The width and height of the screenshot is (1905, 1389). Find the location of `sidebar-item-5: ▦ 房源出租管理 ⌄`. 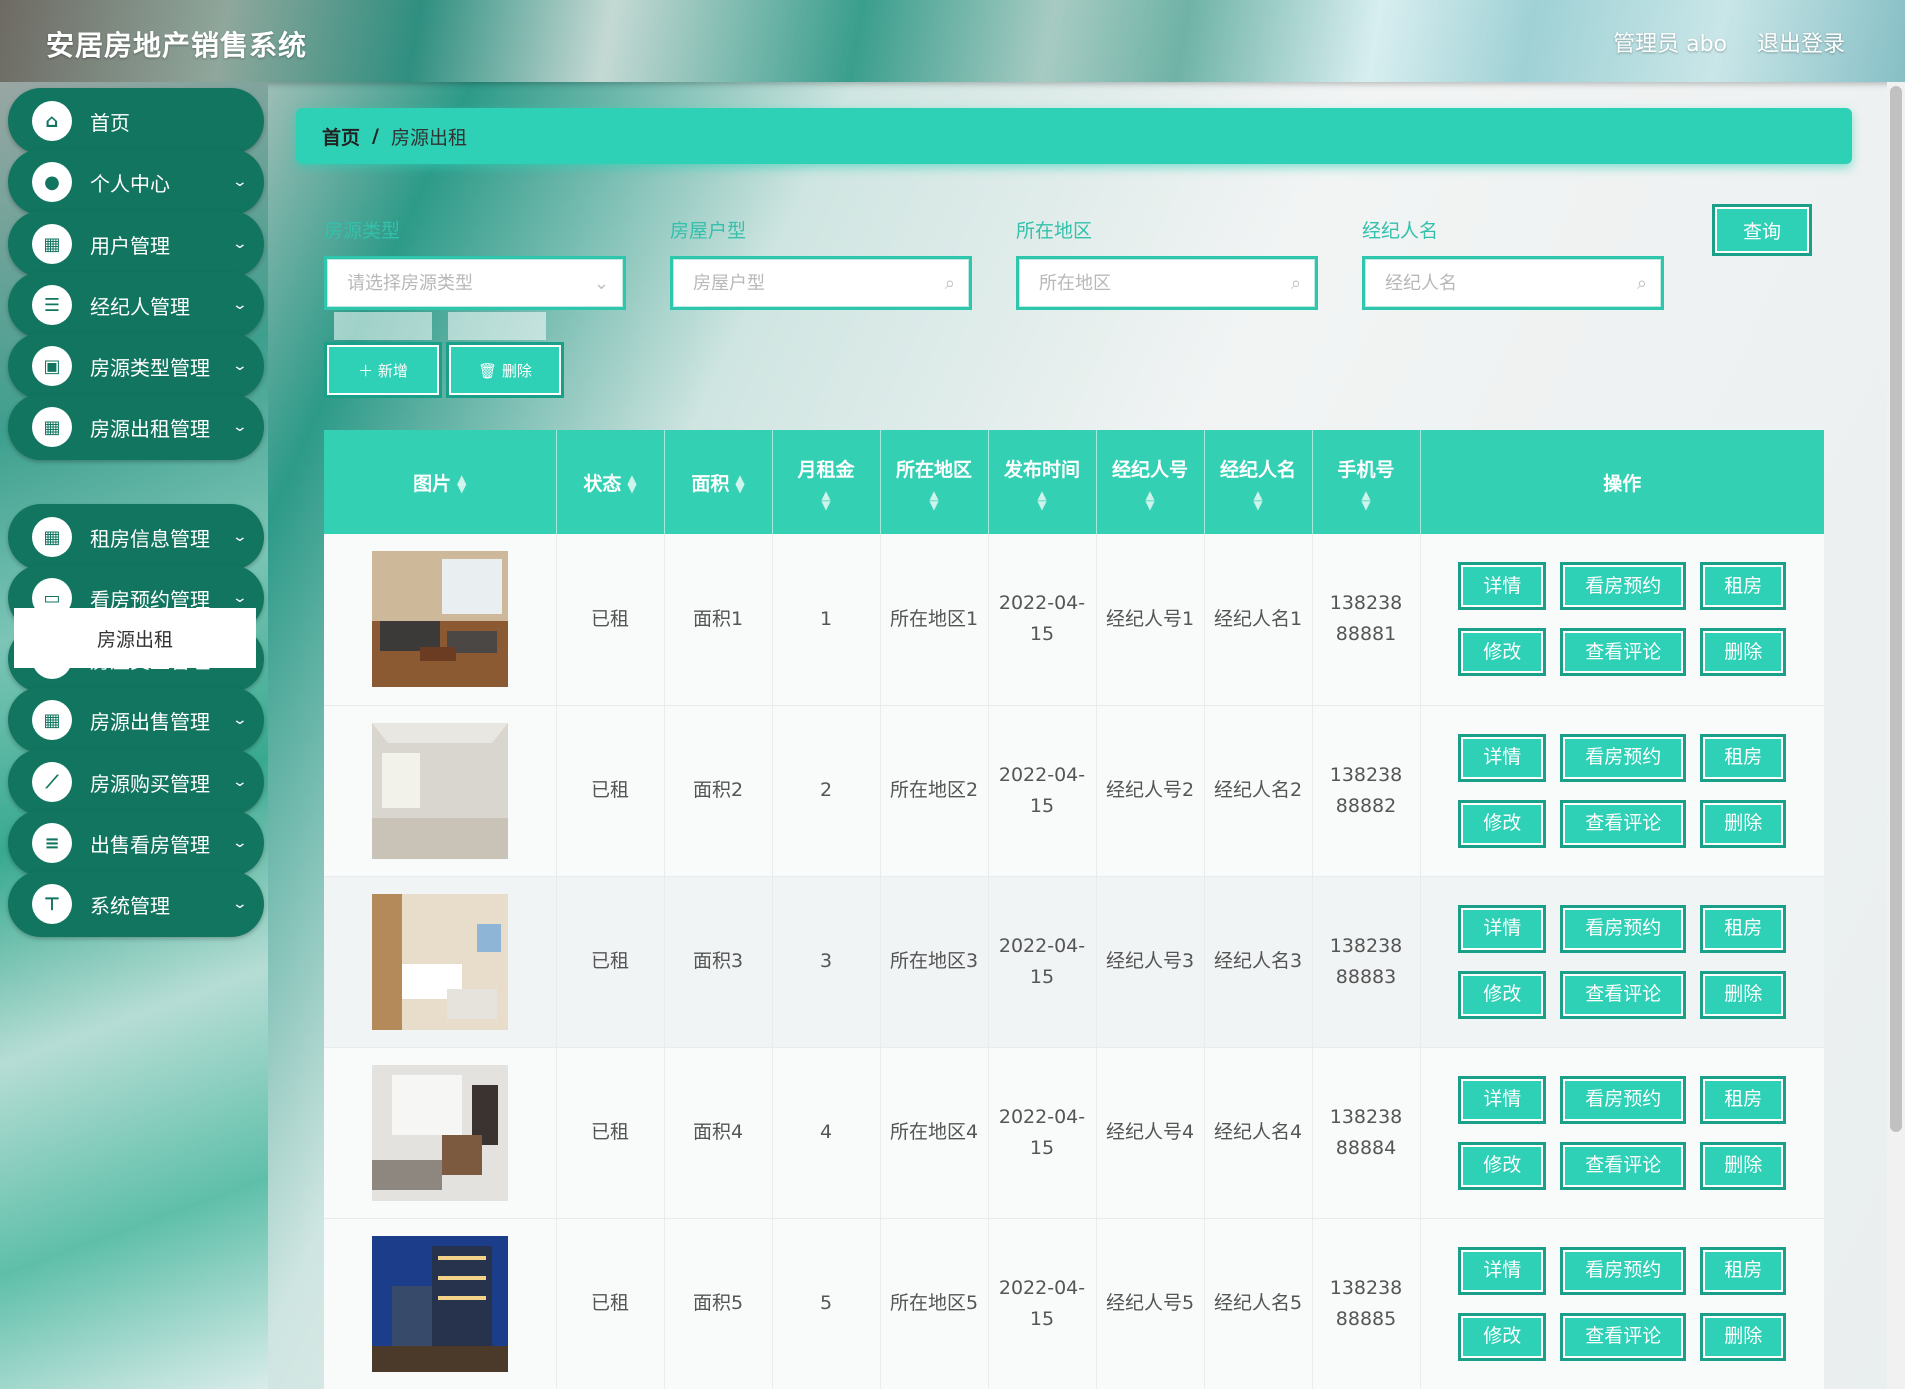

sidebar-item-5: ▦ 房源出租管理 ⌄ is located at coordinates (136, 427).